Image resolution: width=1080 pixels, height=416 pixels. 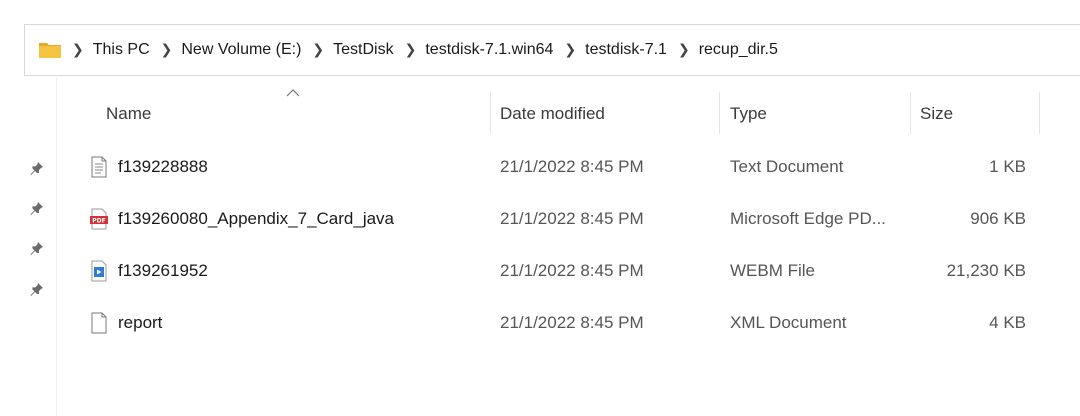 I want to click on file-type: XML Document, so click(x=788, y=322).